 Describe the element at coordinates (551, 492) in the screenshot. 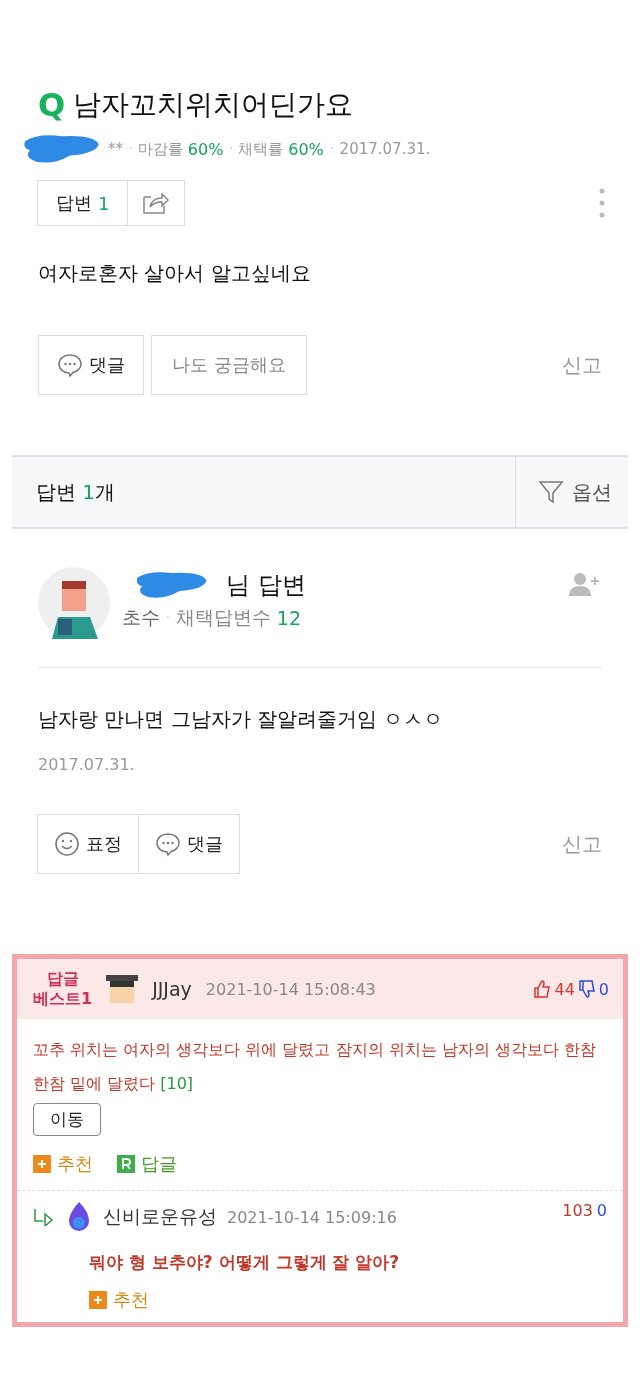

I see `filter-icon` at that location.